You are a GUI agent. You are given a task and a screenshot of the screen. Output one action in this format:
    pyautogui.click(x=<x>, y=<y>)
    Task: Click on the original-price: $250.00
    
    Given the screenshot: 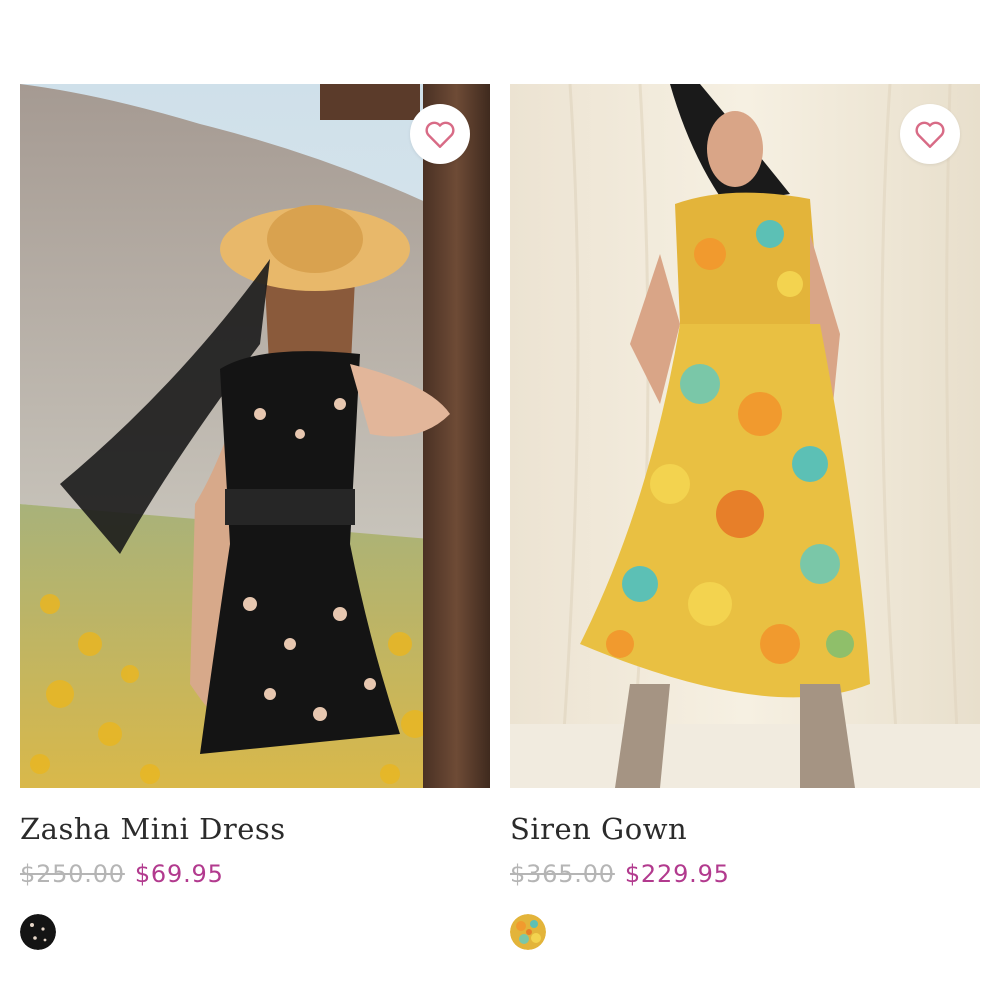 What is the action you would take?
    pyautogui.click(x=72, y=874)
    